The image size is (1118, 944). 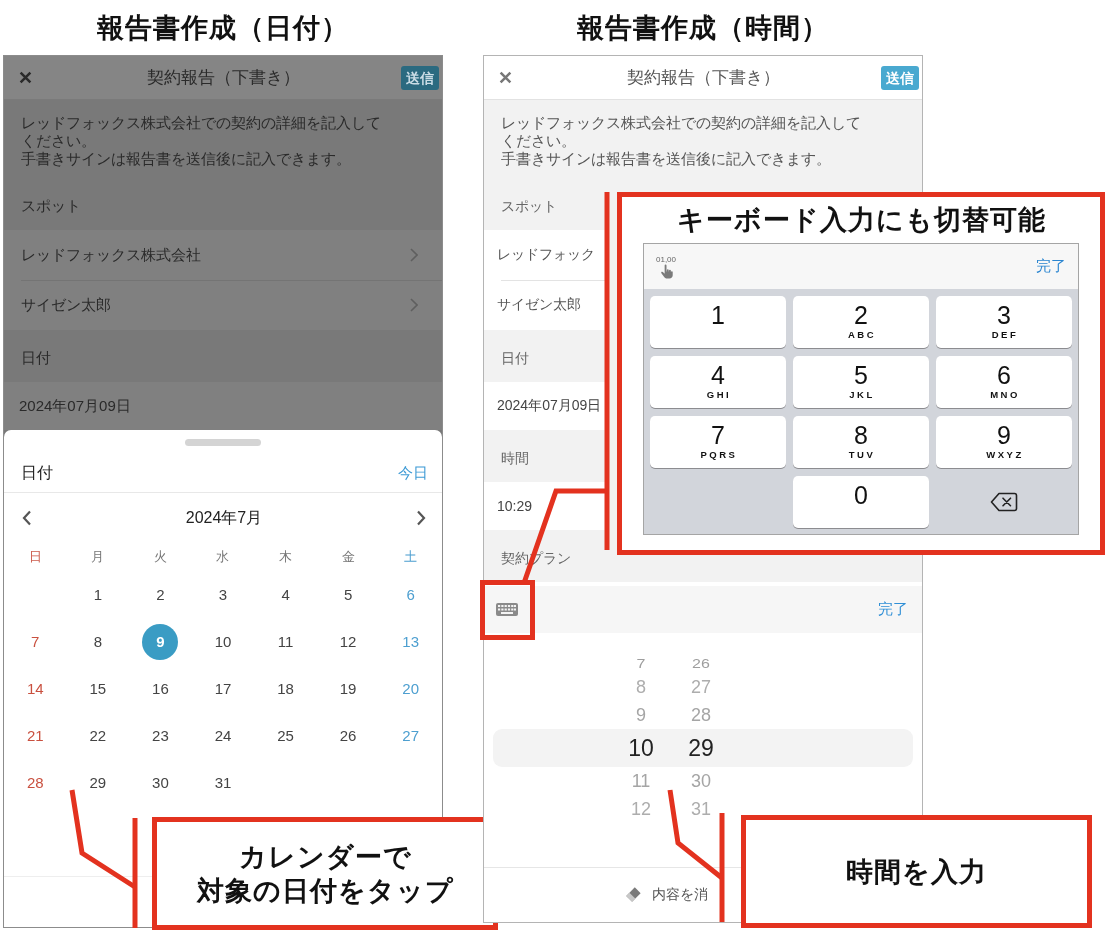 I want to click on calendar-day: 17, so click(x=223, y=688).